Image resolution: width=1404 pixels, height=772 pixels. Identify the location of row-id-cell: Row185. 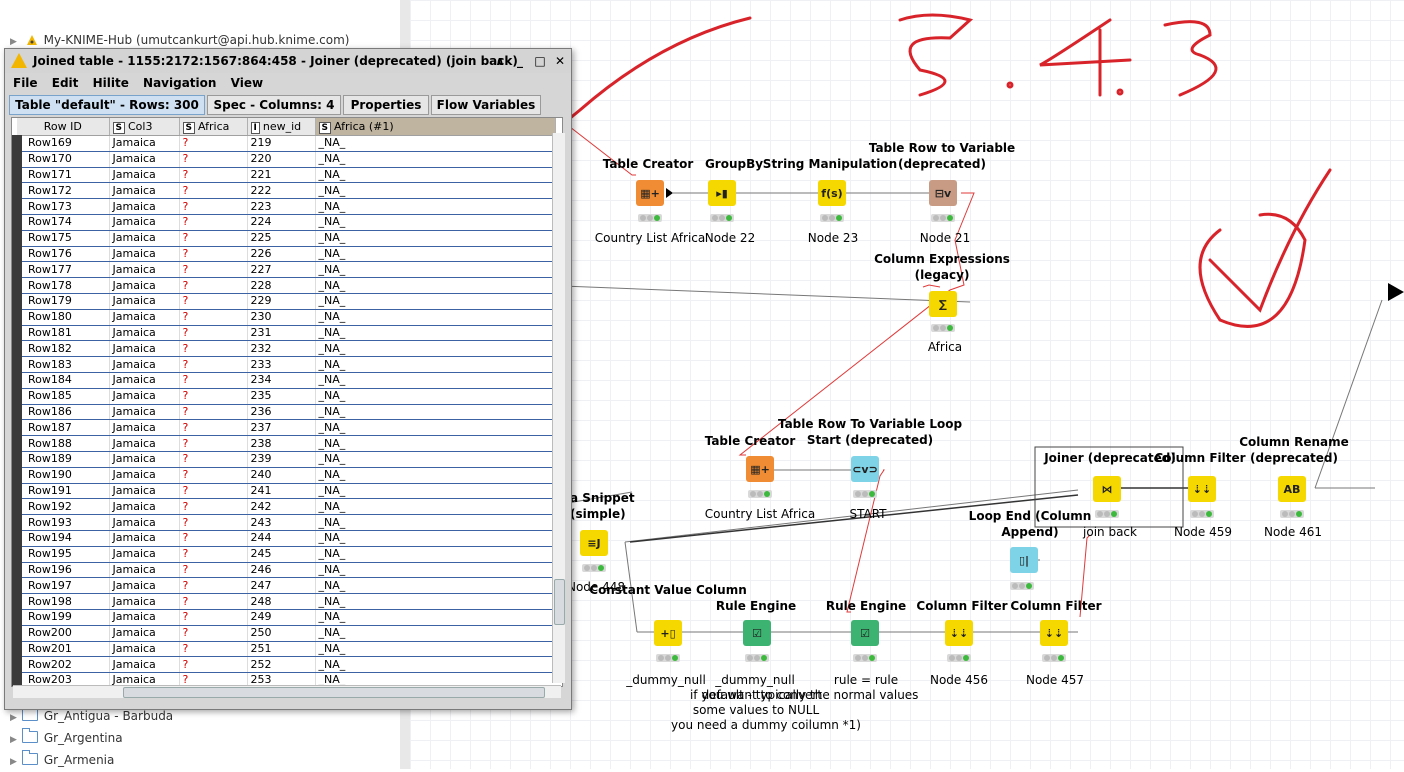
(60, 396).